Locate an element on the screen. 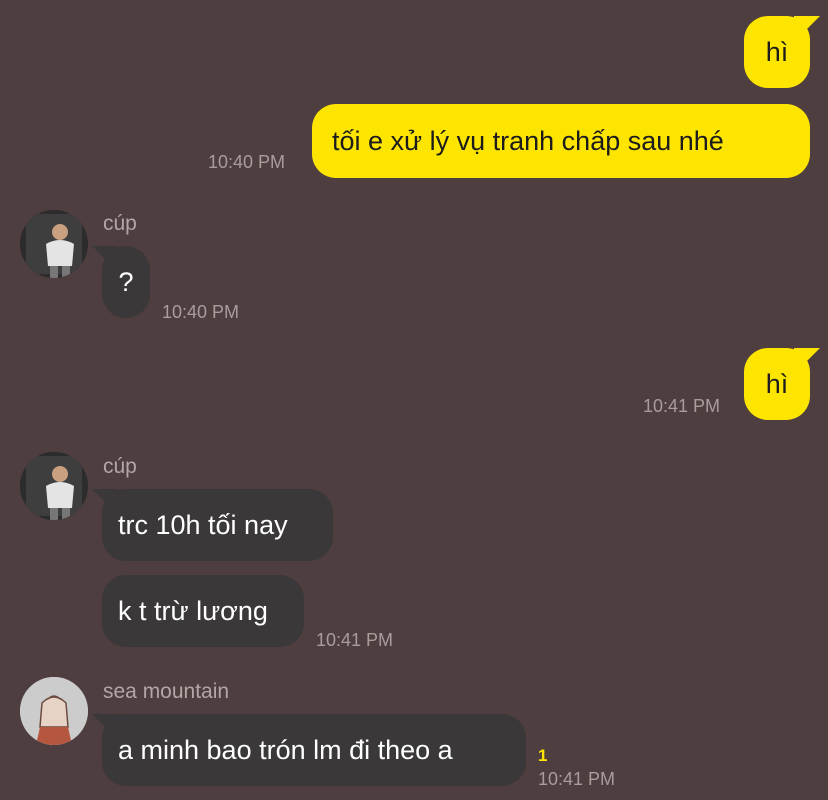  message-text: a minh bao trón lm đi theo a is located at coordinates (285, 749).